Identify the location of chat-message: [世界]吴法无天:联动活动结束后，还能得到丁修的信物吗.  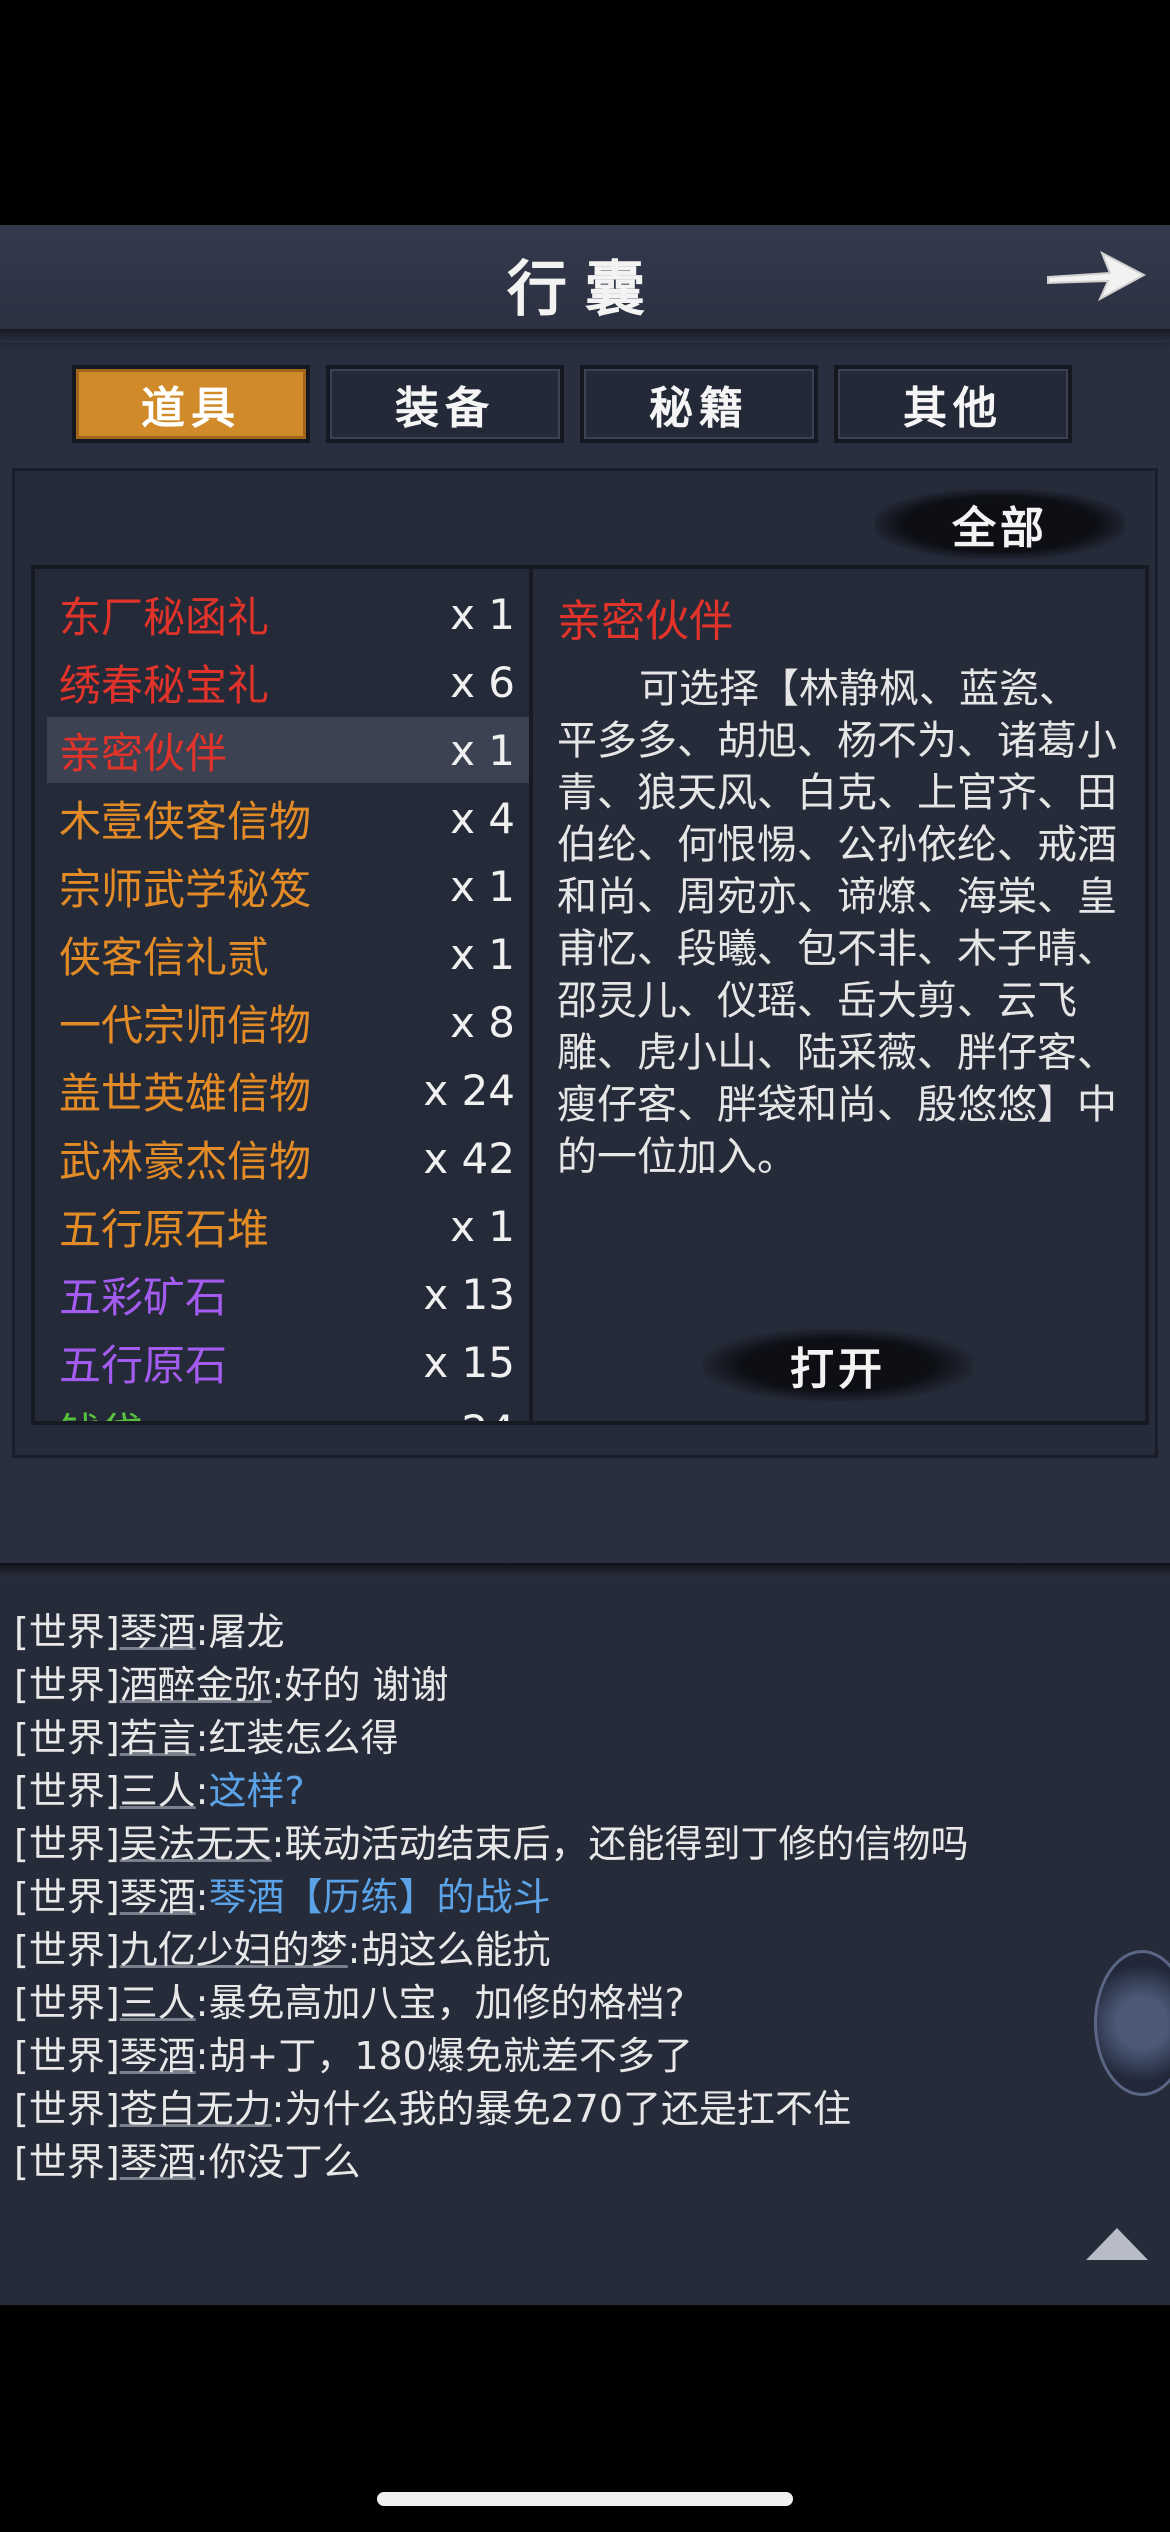
(491, 1839).